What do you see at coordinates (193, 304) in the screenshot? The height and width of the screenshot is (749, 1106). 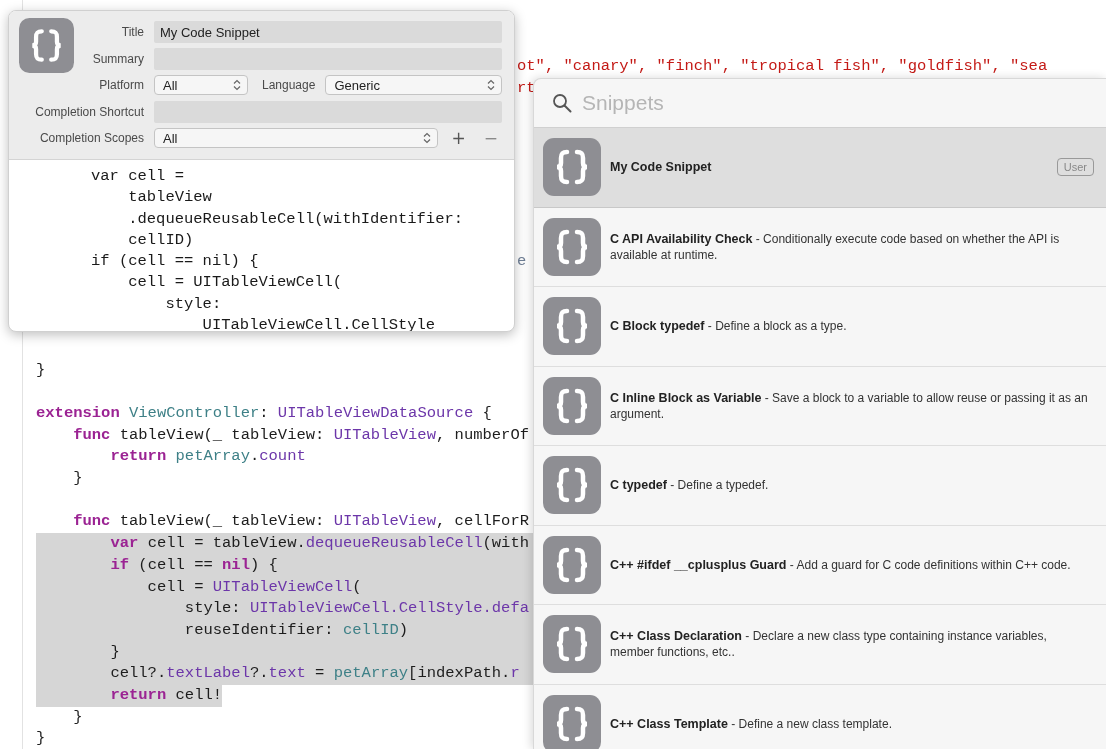 I see `code-line: style:` at bounding box center [193, 304].